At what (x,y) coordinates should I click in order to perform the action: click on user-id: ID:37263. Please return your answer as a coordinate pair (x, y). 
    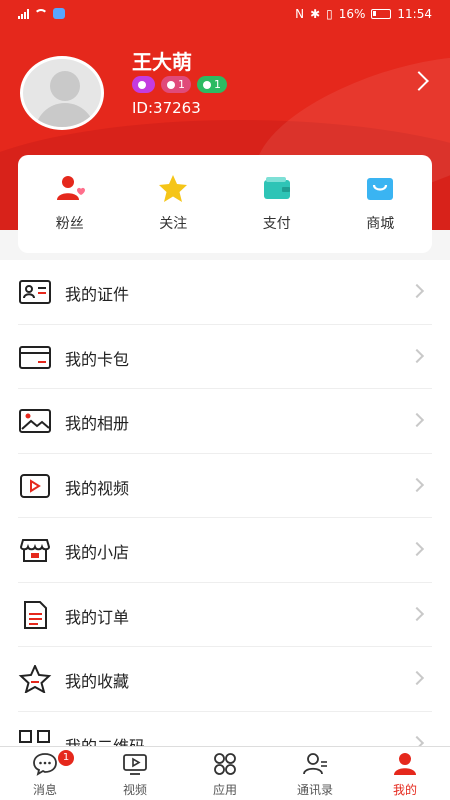
    Looking at the image, I should click on (166, 108).